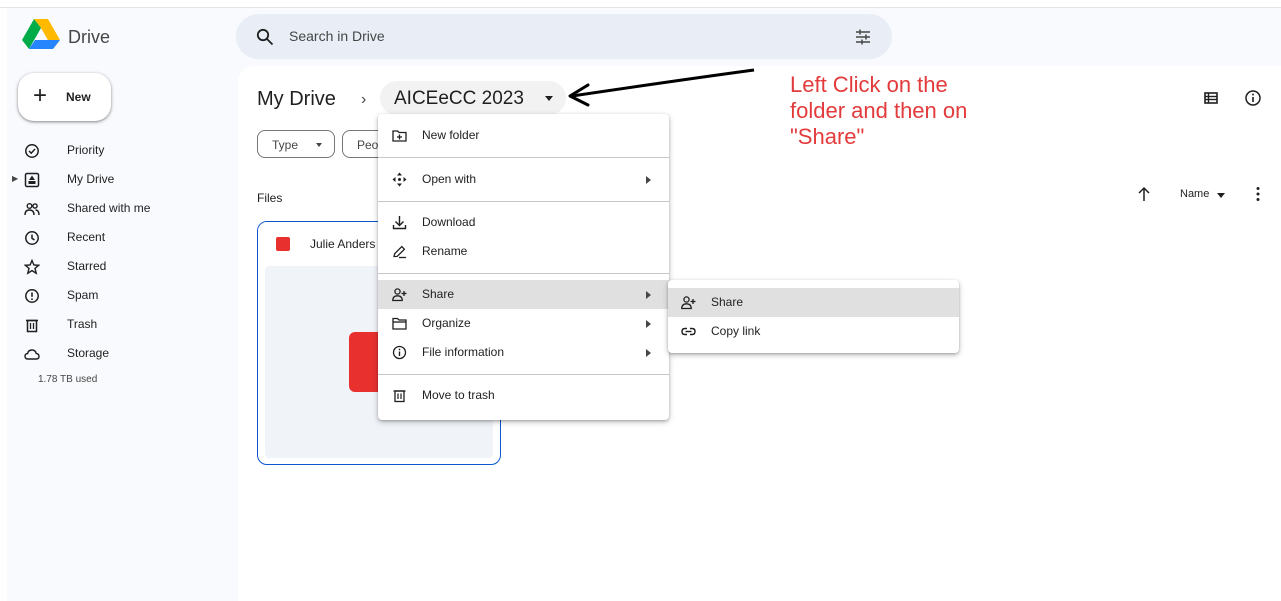 This screenshot has height=601, width=1281. I want to click on search-options-icon, so click(863, 37).